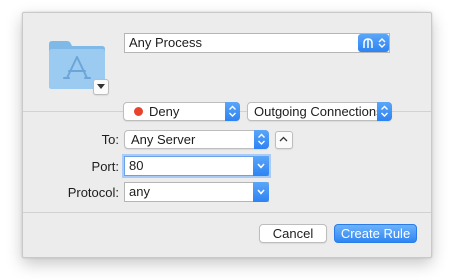  What do you see at coordinates (136, 165) in the screenshot?
I see `port-value: 80` at bounding box center [136, 165].